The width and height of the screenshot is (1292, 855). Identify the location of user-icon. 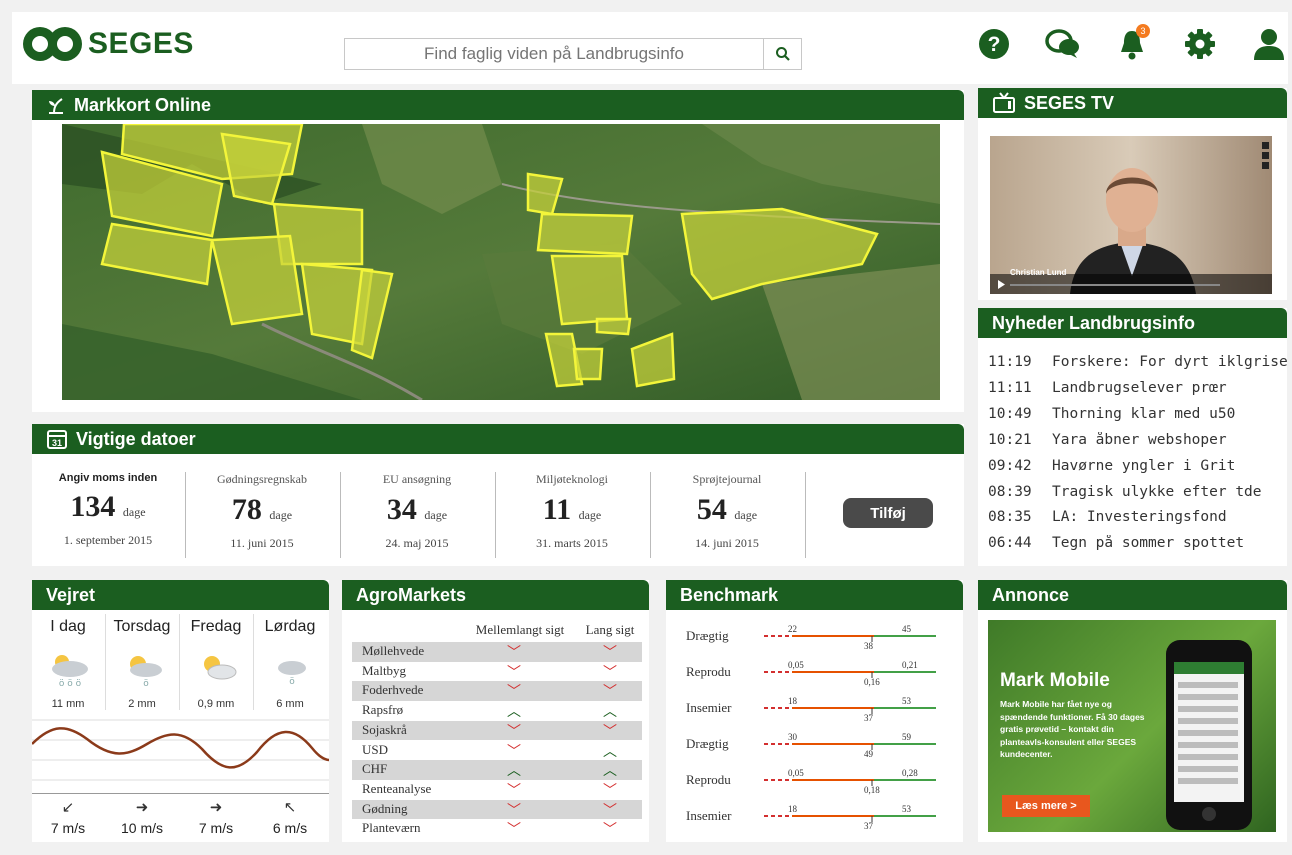
(1269, 44).